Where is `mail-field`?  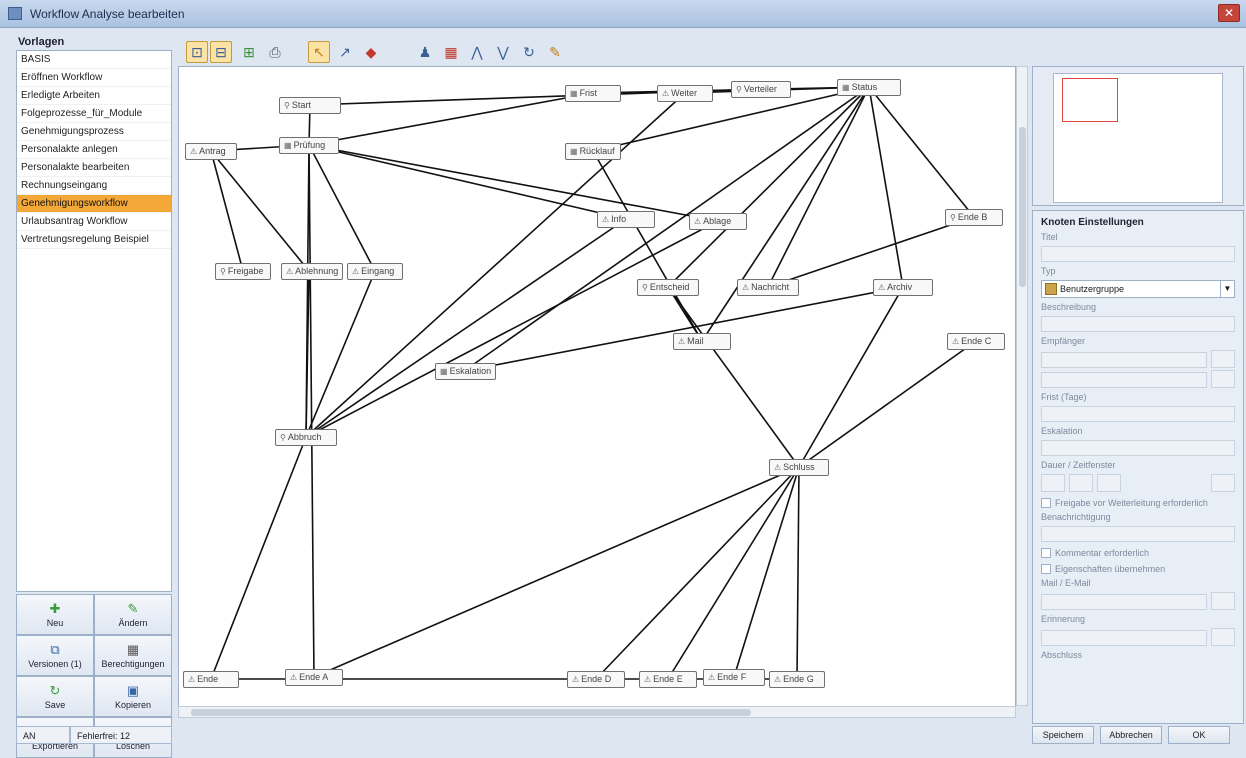
mail-field is located at coordinates (1124, 602).